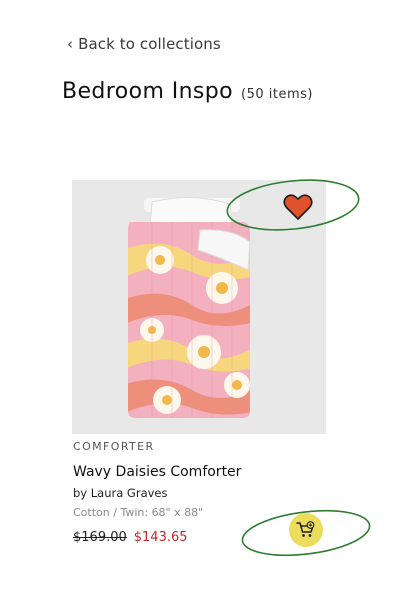 The height and width of the screenshot is (594, 400). Describe the element at coordinates (114, 446) in the screenshot. I see `product-category: COMFORTER` at that location.